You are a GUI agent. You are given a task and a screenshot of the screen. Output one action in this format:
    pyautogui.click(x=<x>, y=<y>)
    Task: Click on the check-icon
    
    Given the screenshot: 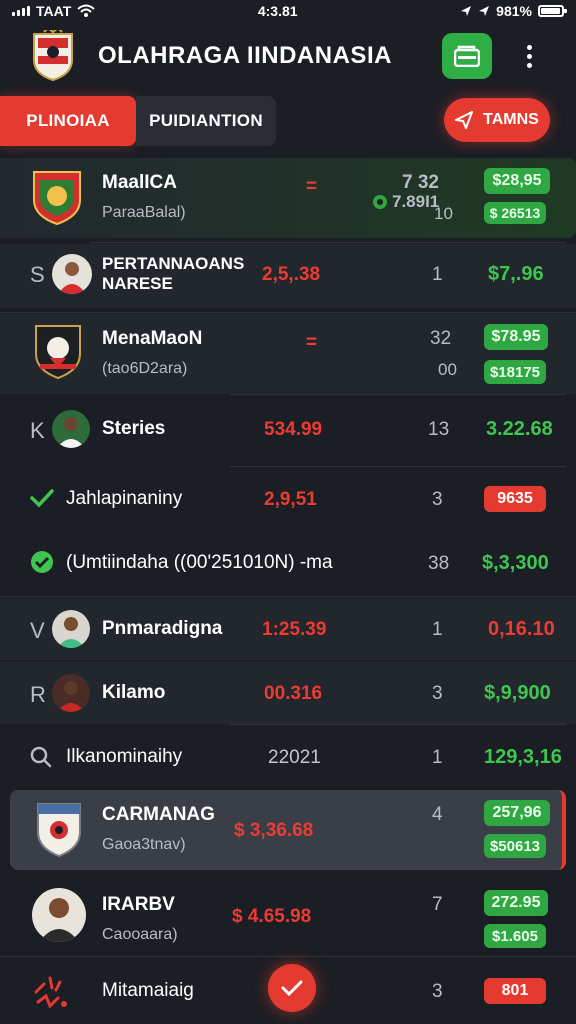 What is the action you would take?
    pyautogui.click(x=292, y=988)
    